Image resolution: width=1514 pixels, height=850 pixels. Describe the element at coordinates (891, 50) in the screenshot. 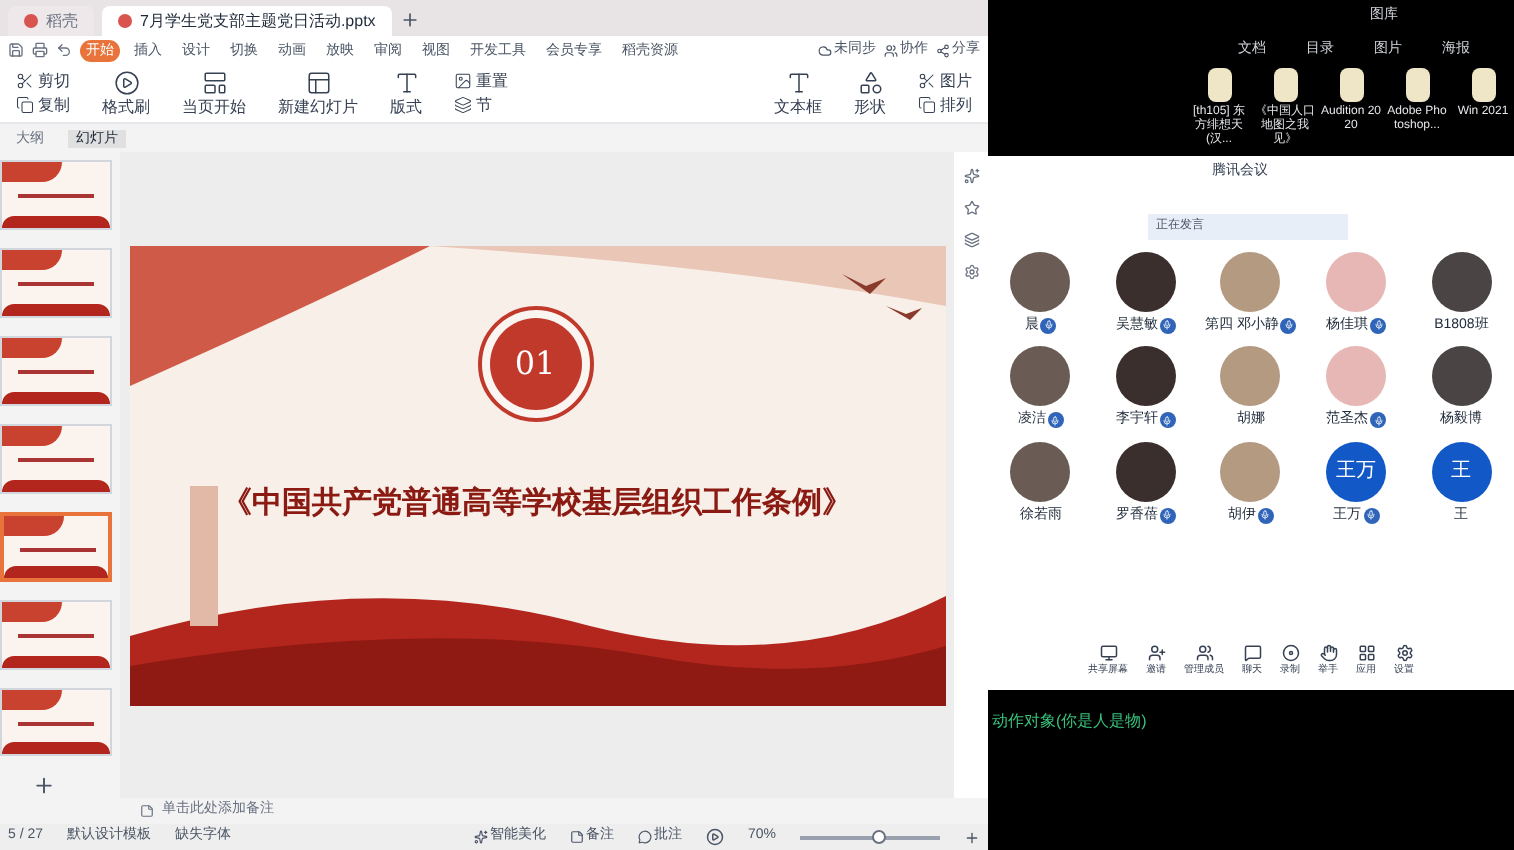

I see `people-icon` at that location.